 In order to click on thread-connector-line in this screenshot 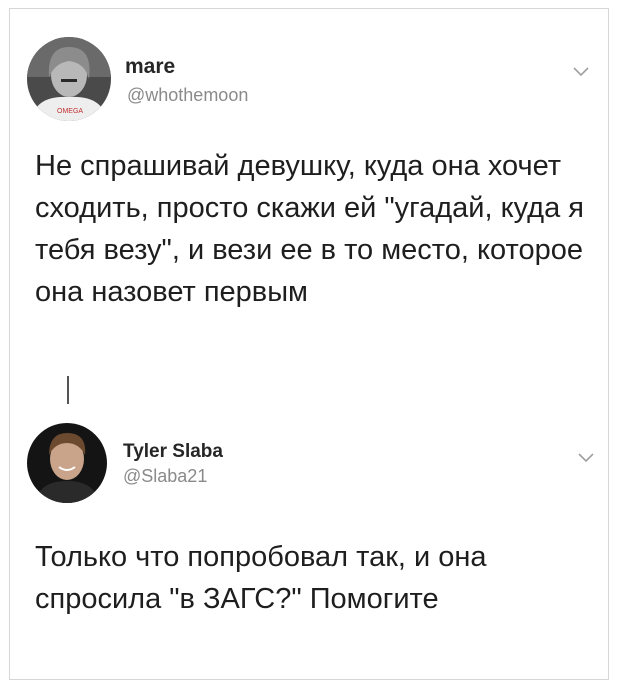, I will do `click(68, 390)`.